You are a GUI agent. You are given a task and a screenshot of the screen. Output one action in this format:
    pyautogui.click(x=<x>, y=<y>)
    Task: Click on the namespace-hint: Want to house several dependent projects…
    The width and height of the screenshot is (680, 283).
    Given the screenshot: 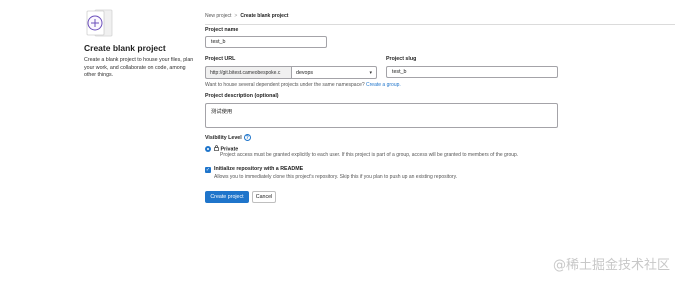 What is the action you would take?
    pyautogui.click(x=303, y=85)
    